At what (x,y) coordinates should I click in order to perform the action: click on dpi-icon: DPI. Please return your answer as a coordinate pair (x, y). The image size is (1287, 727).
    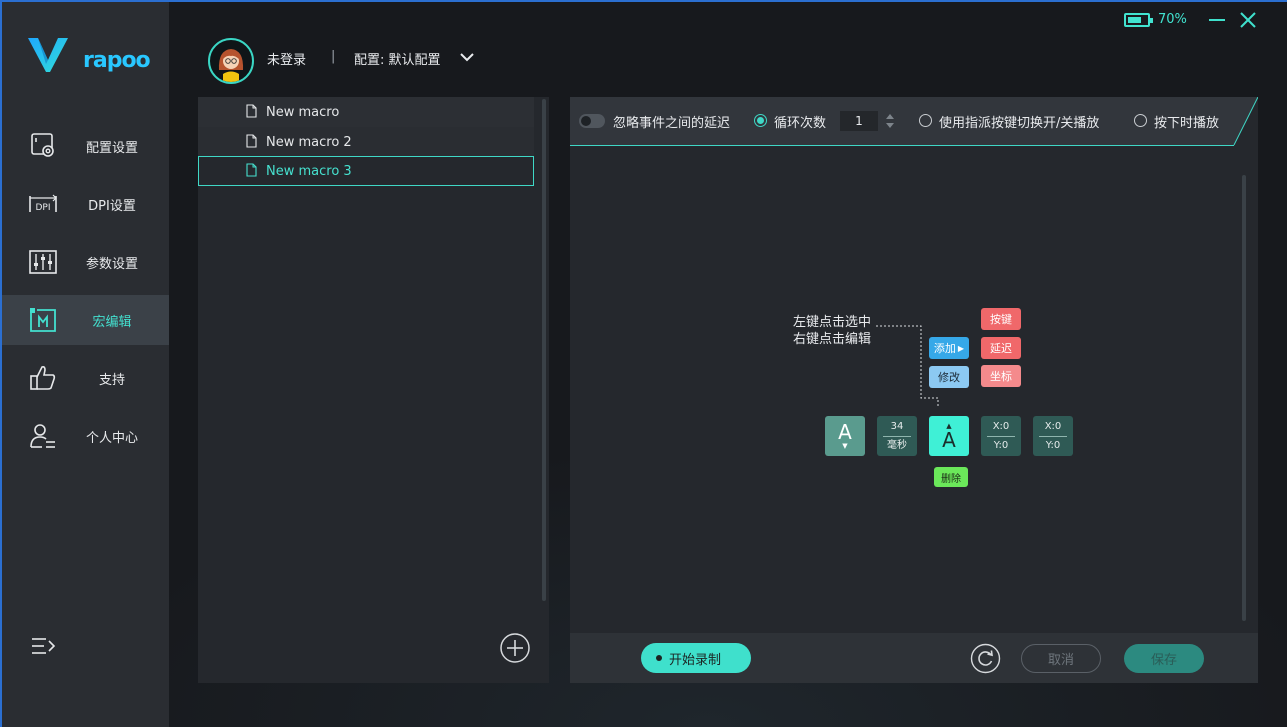
    Looking at the image, I should click on (43, 203).